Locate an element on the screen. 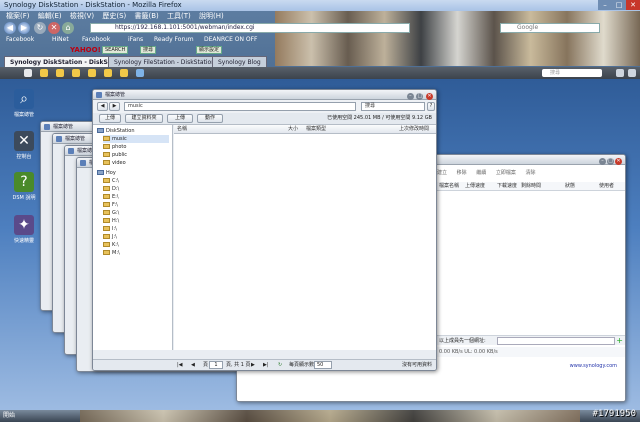  stop-icon: ✕ is located at coordinates (54, 28).